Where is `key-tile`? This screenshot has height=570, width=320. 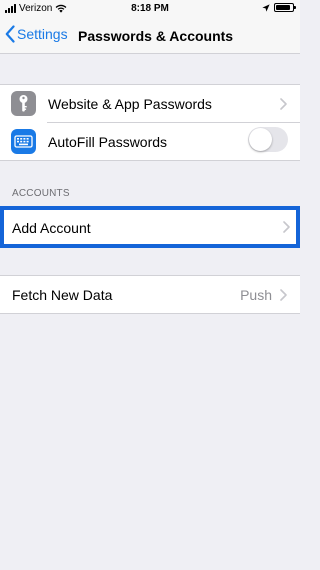
key-tile is located at coordinates (23, 103).